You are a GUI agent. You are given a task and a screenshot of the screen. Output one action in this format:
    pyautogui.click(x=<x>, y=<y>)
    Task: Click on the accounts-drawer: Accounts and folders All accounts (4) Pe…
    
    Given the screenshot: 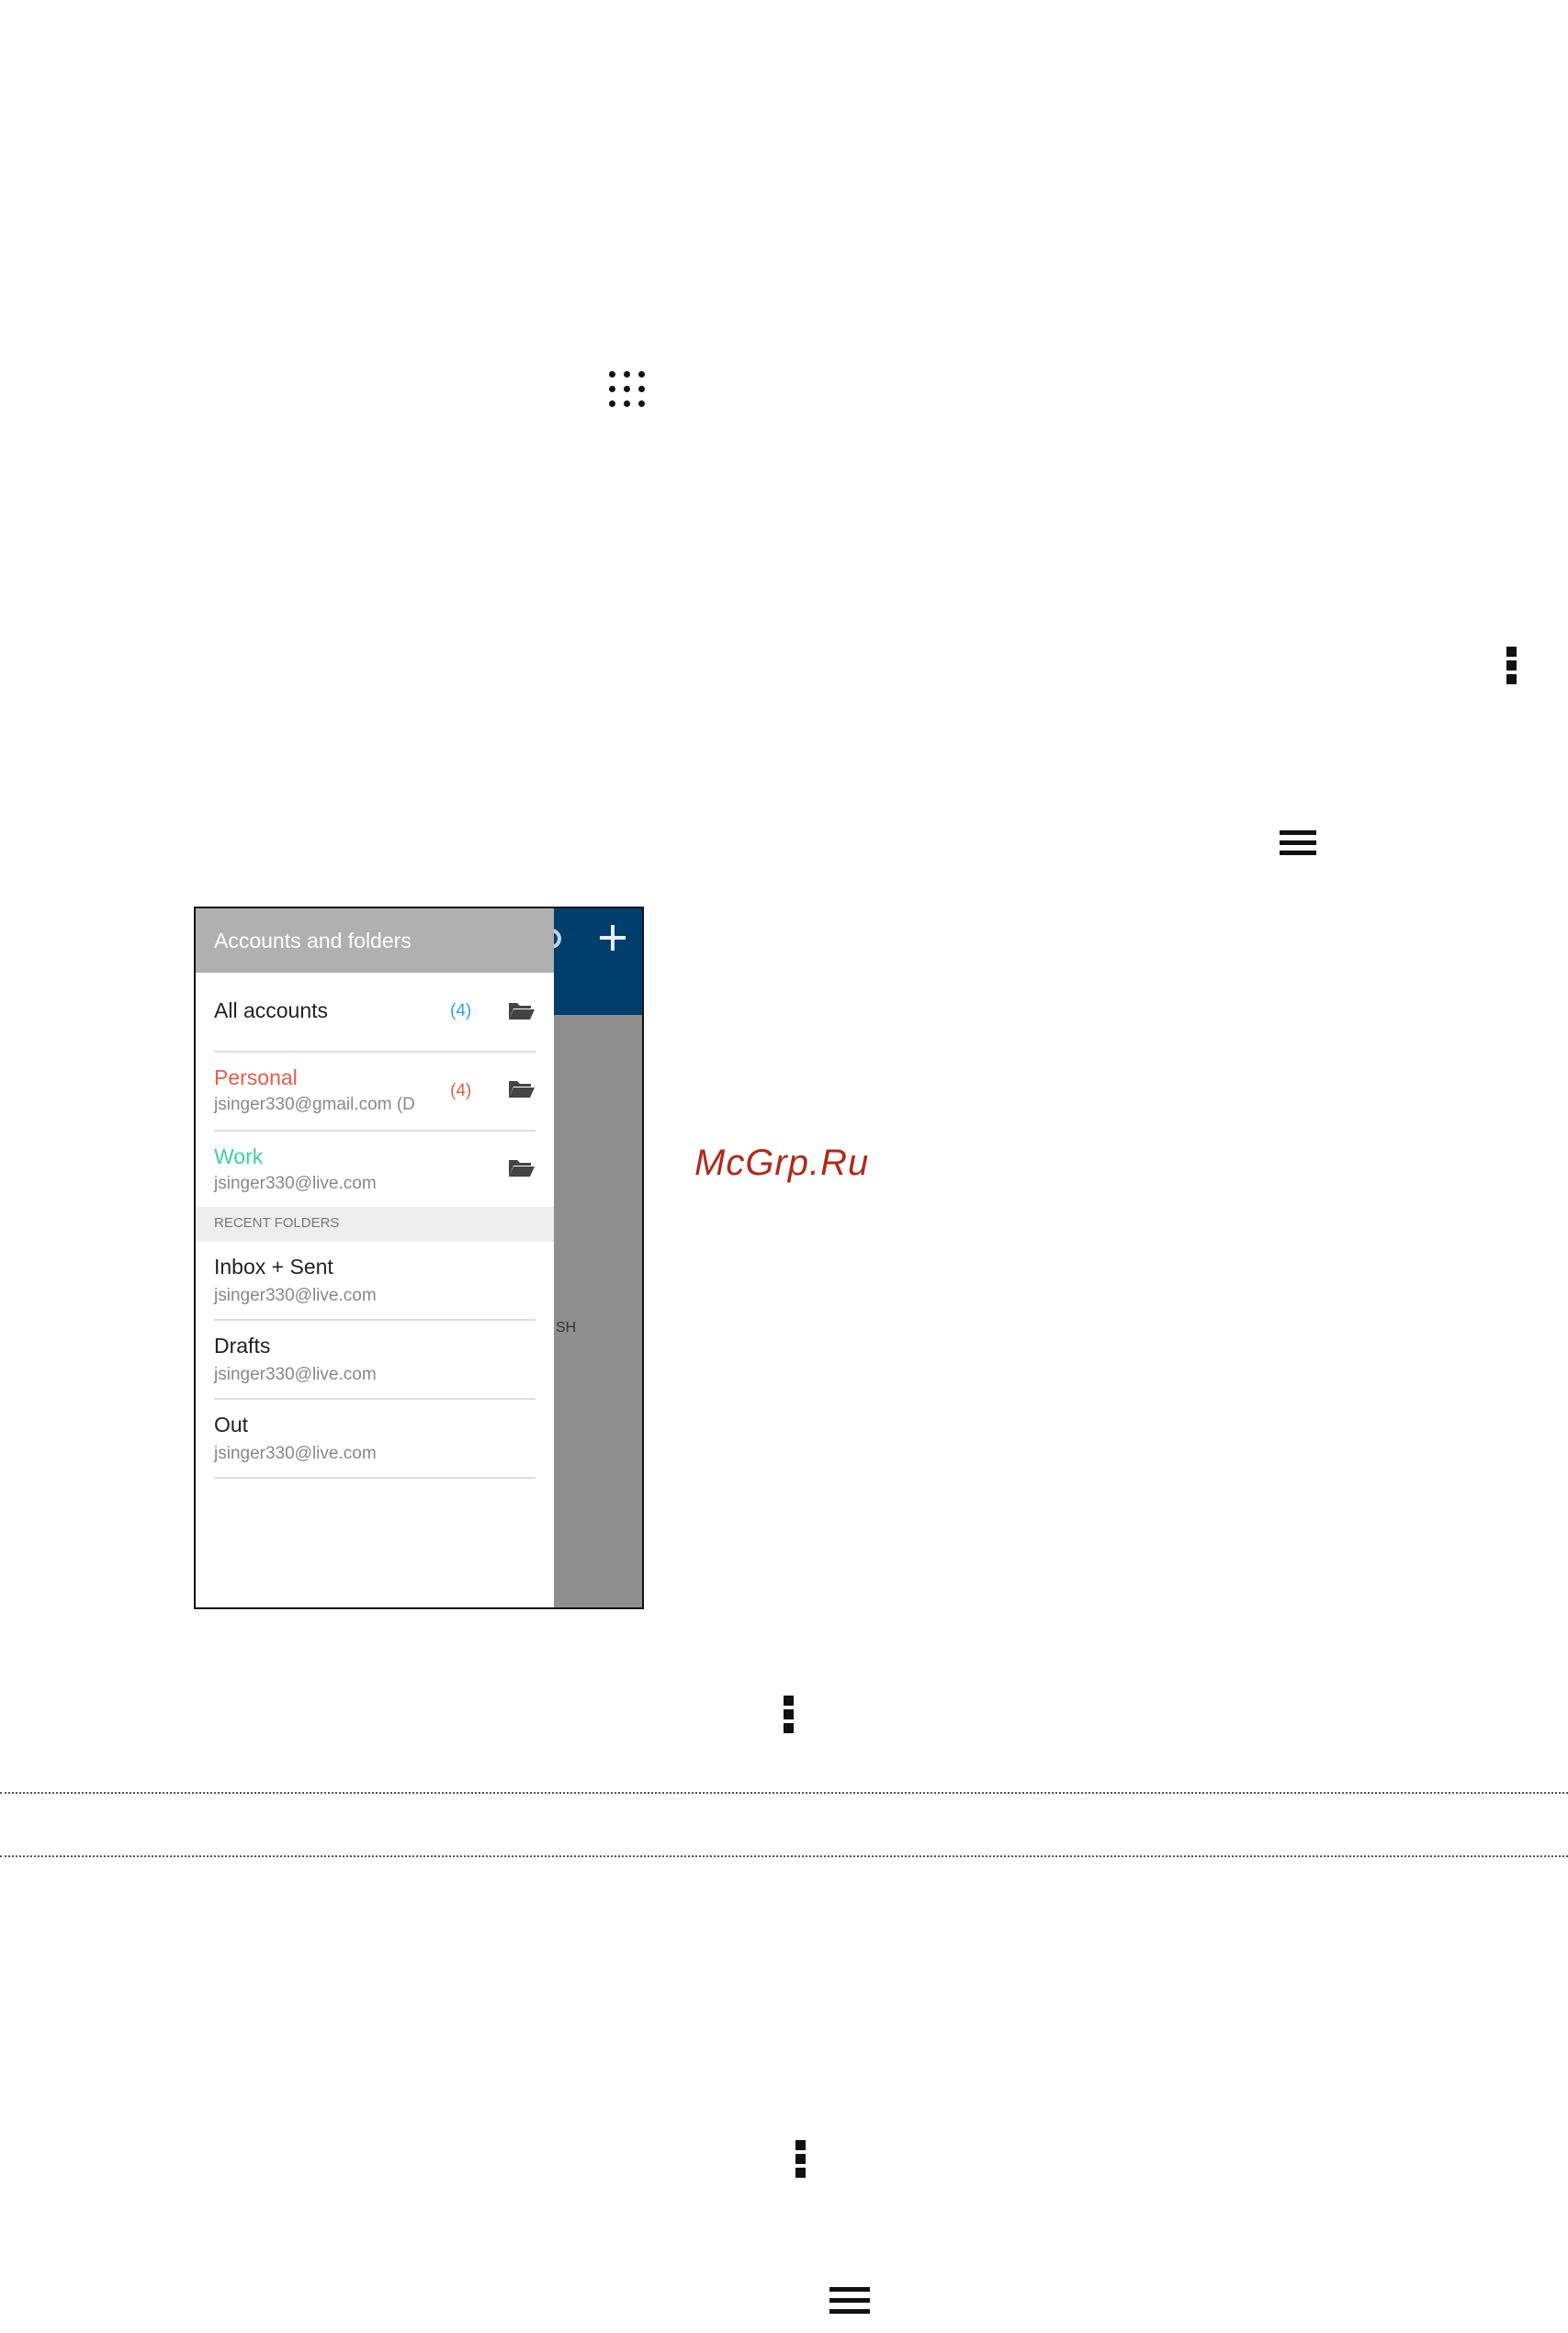 What is the action you would take?
    pyautogui.click(x=375, y=1257)
    